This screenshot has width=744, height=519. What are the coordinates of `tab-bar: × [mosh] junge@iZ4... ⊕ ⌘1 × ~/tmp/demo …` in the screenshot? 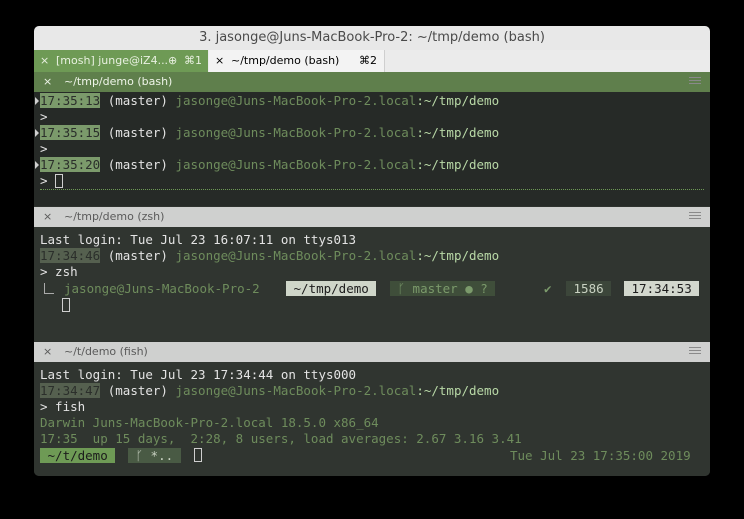 It's located at (372, 61).